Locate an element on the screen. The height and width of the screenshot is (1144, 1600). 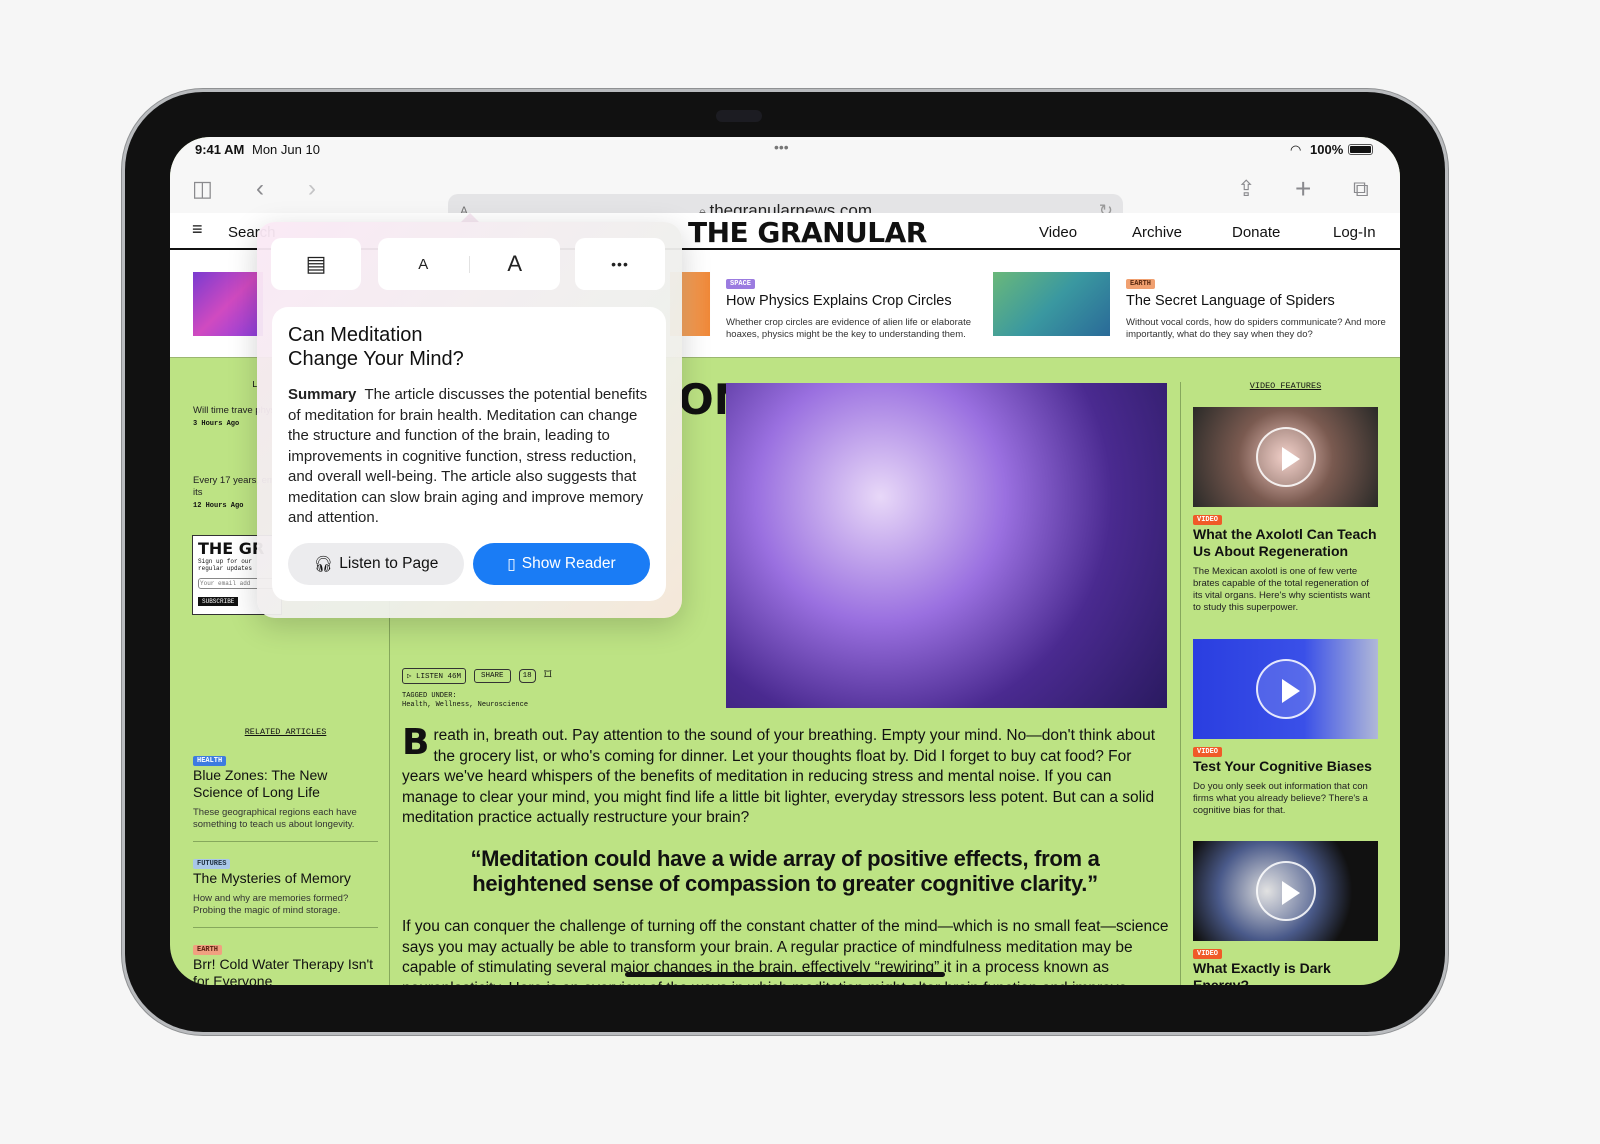
article-hero-image is located at coordinates (946, 545).